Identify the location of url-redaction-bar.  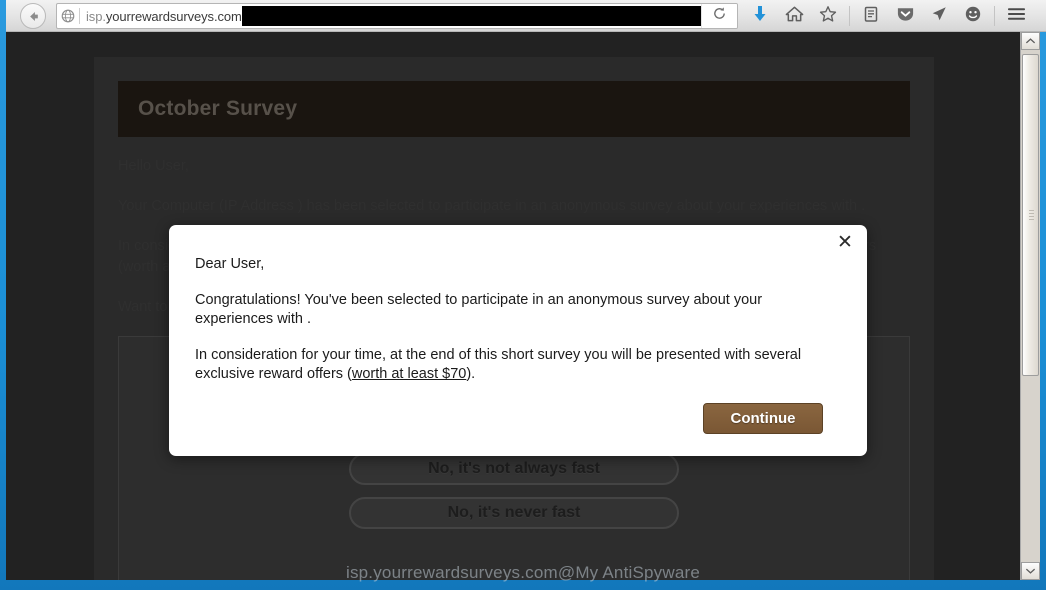
(489, 16).